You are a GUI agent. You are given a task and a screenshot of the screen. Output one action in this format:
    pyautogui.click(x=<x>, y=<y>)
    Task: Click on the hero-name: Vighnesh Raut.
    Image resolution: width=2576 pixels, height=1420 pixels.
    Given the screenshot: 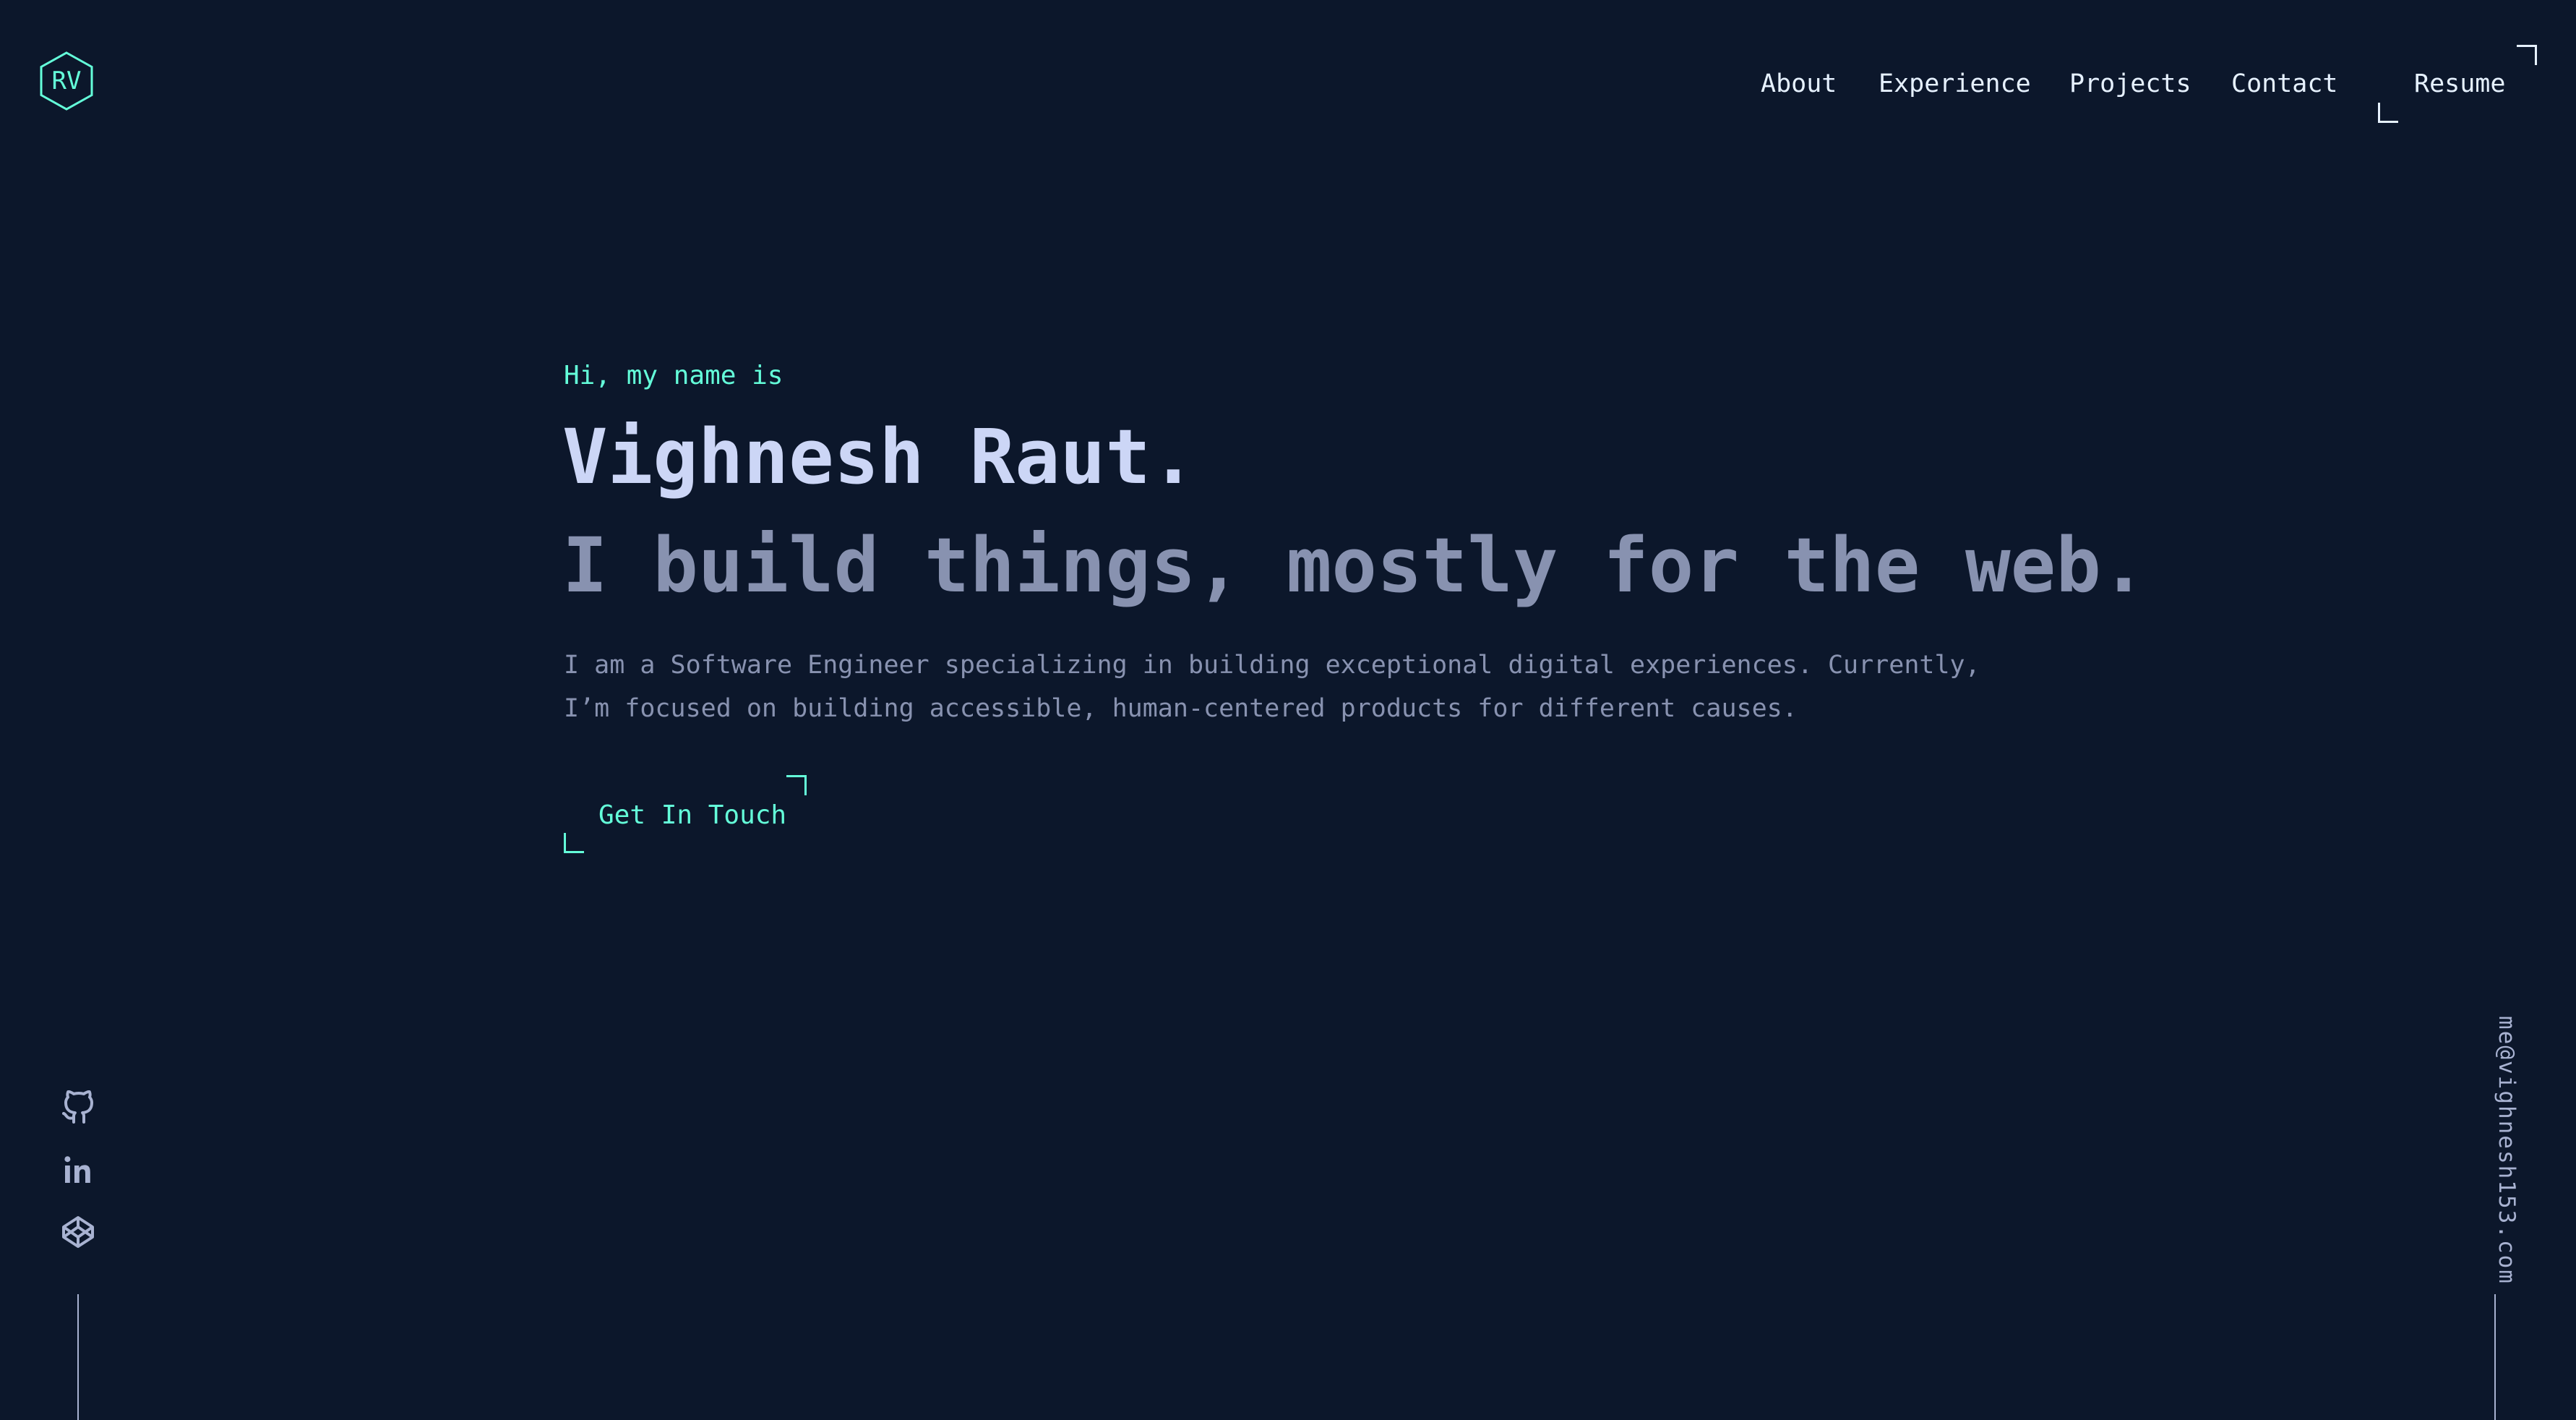 What is the action you would take?
    pyautogui.click(x=879, y=457)
    